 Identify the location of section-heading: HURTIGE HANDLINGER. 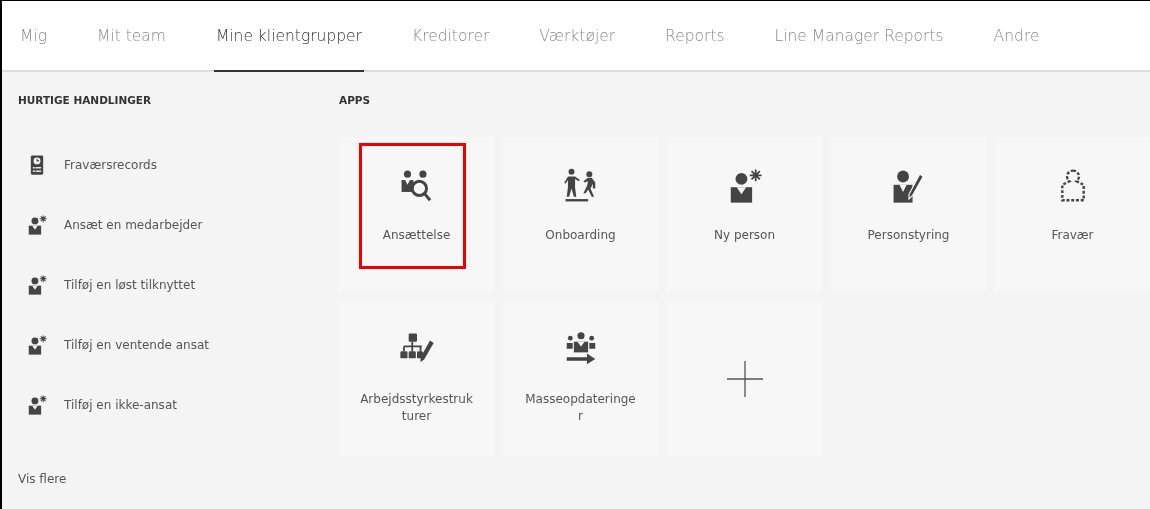
(85, 100).